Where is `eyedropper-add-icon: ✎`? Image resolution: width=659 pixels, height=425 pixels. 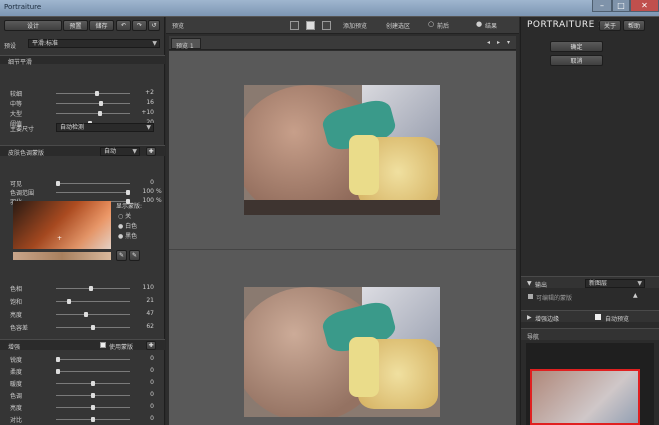 eyedropper-add-icon: ✎ is located at coordinates (121, 255).